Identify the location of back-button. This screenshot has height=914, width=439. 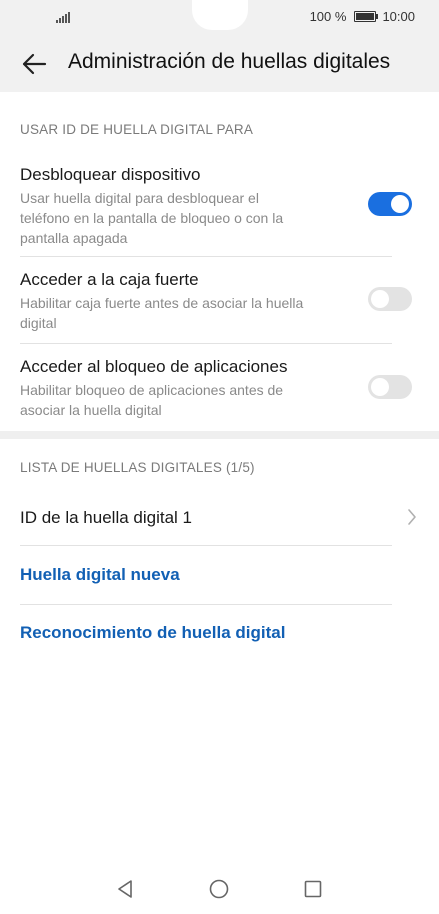
(34, 64).